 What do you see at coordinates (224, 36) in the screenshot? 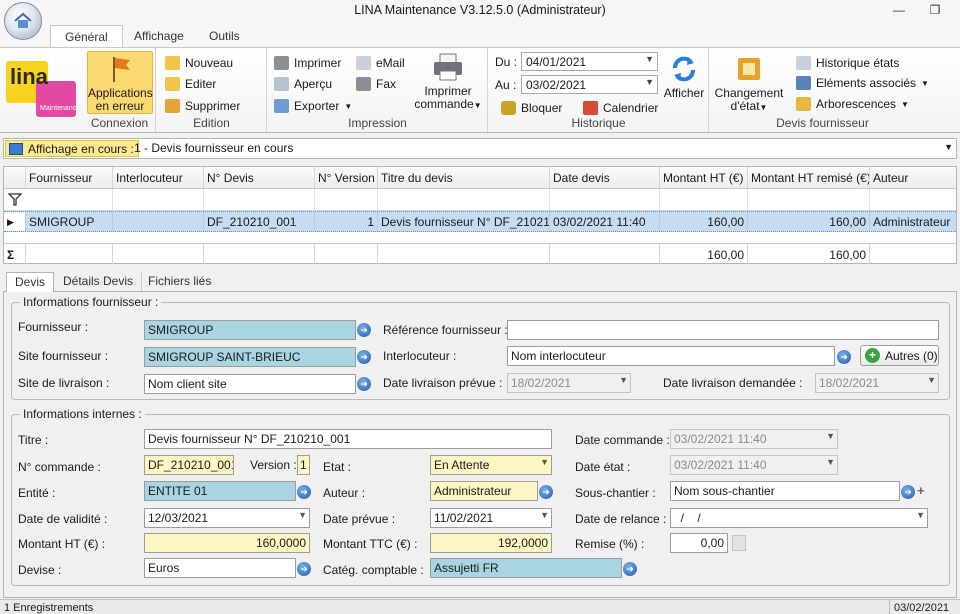
I see `tab-outils: Outils` at bounding box center [224, 36].